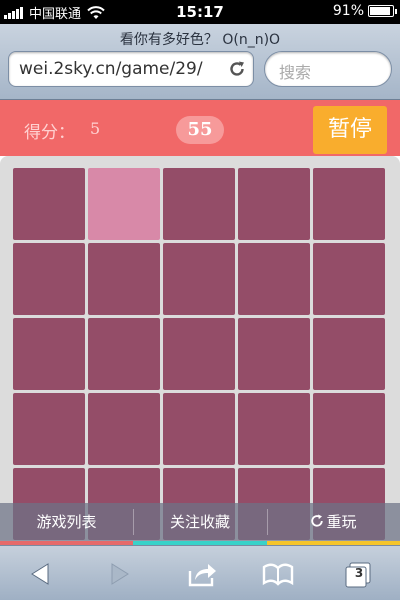 Image resolution: width=400 pixels, height=600 pixels. Describe the element at coordinates (95, 128) in the screenshot. I see `score-value: 5` at that location.